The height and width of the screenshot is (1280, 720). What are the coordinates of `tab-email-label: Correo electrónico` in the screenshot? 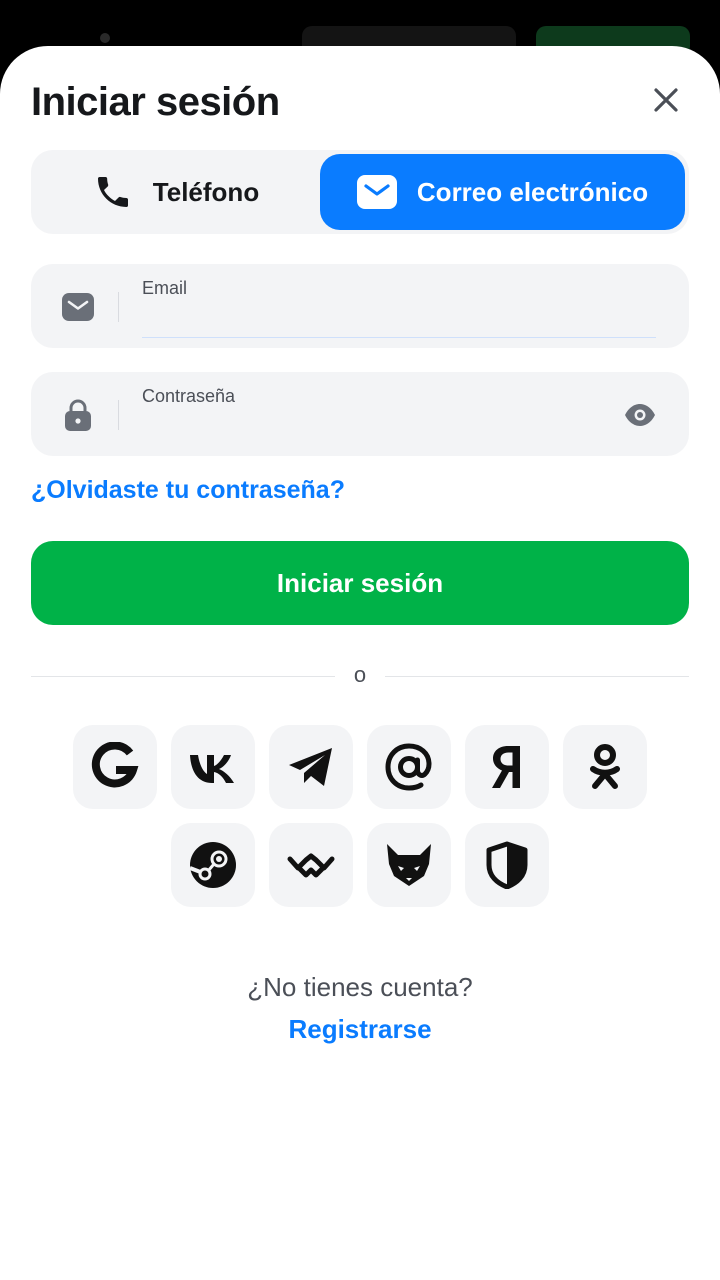 It's located at (532, 191).